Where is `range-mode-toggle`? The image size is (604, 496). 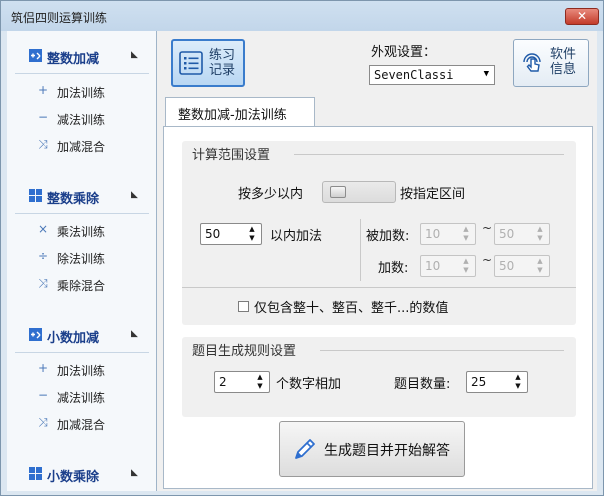
range-mode-toggle is located at coordinates (359, 192).